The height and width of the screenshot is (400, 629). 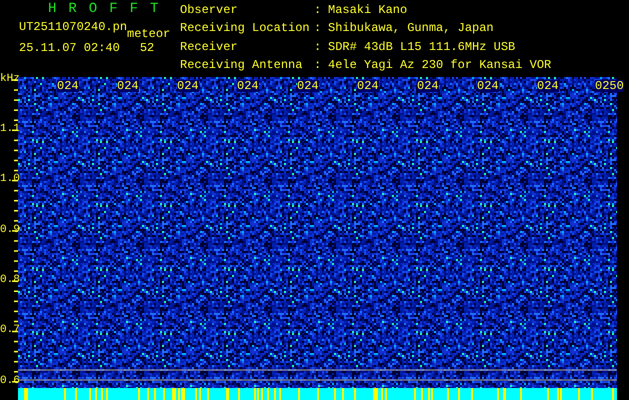 I want to click on file-name: UT2511070240.pn, so click(x=73, y=28).